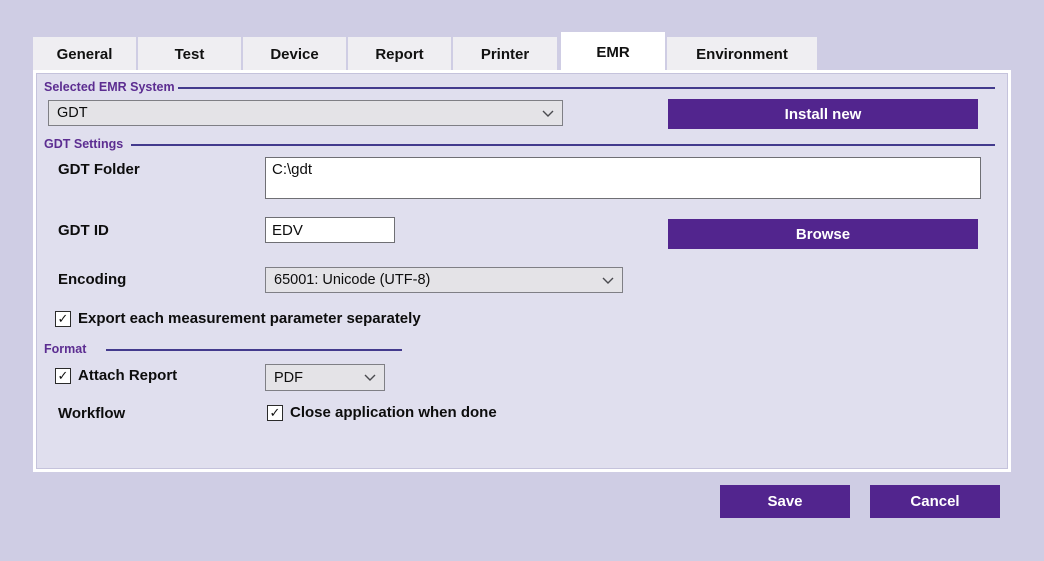 The height and width of the screenshot is (561, 1044). What do you see at coordinates (92, 413) in the screenshot?
I see `workflow-label: Workflow` at bounding box center [92, 413].